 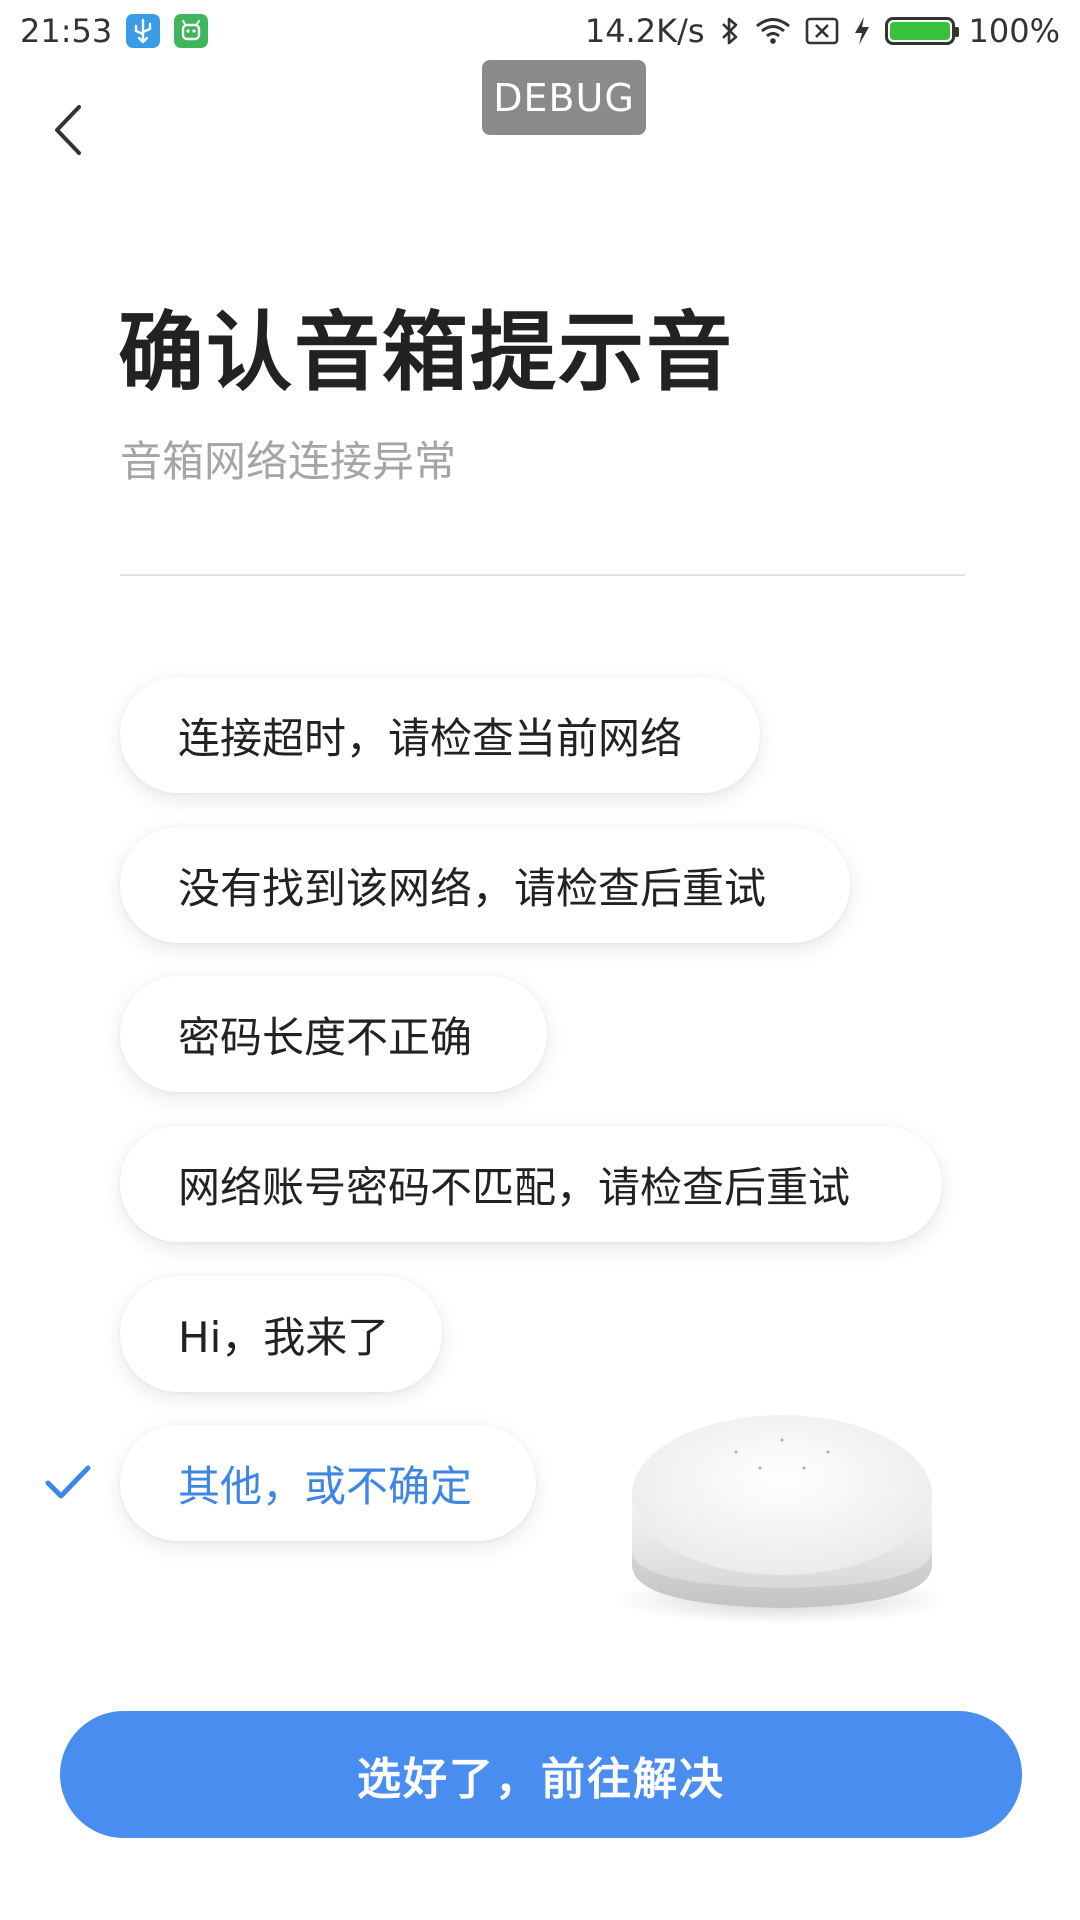 What do you see at coordinates (191, 31) in the screenshot?
I see `android-icon` at bounding box center [191, 31].